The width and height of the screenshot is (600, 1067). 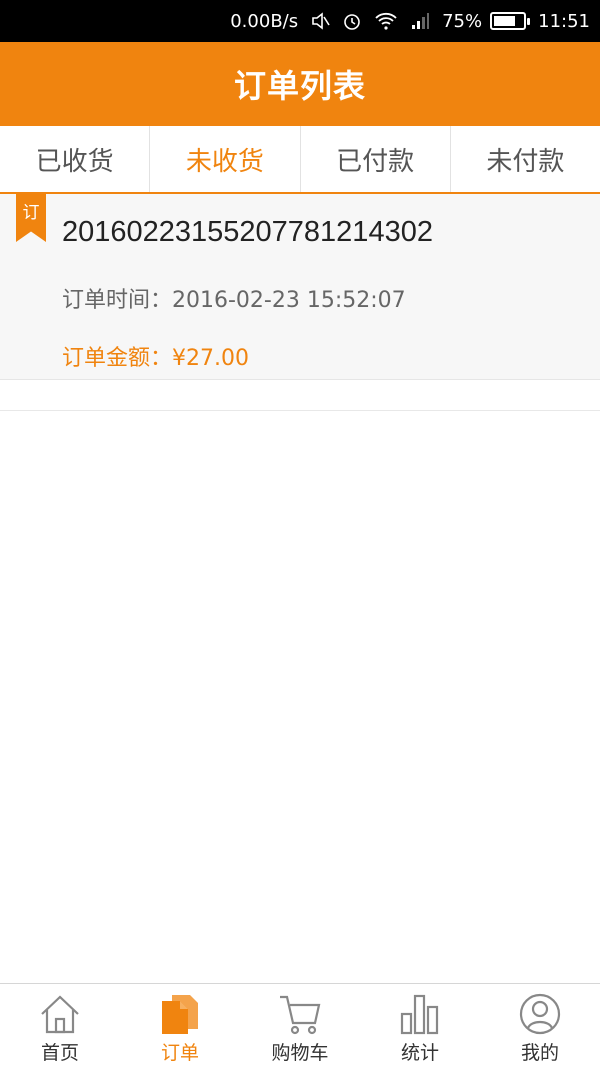 I want to click on divider, so click(x=300, y=410).